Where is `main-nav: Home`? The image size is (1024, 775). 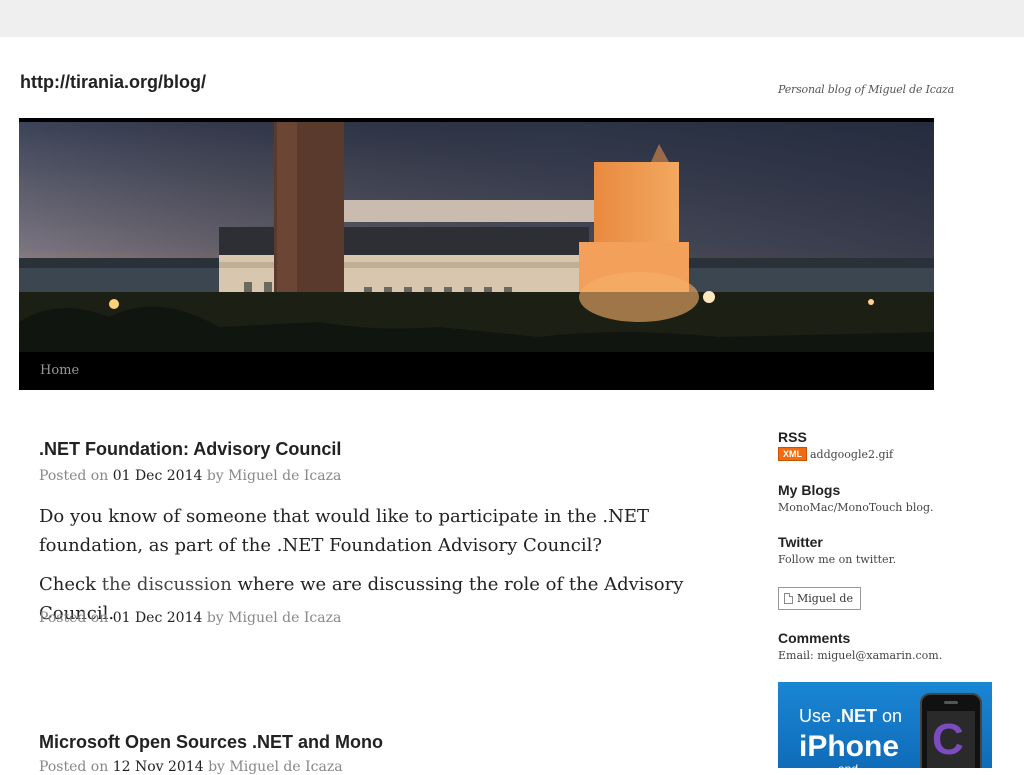 main-nav: Home is located at coordinates (476, 371).